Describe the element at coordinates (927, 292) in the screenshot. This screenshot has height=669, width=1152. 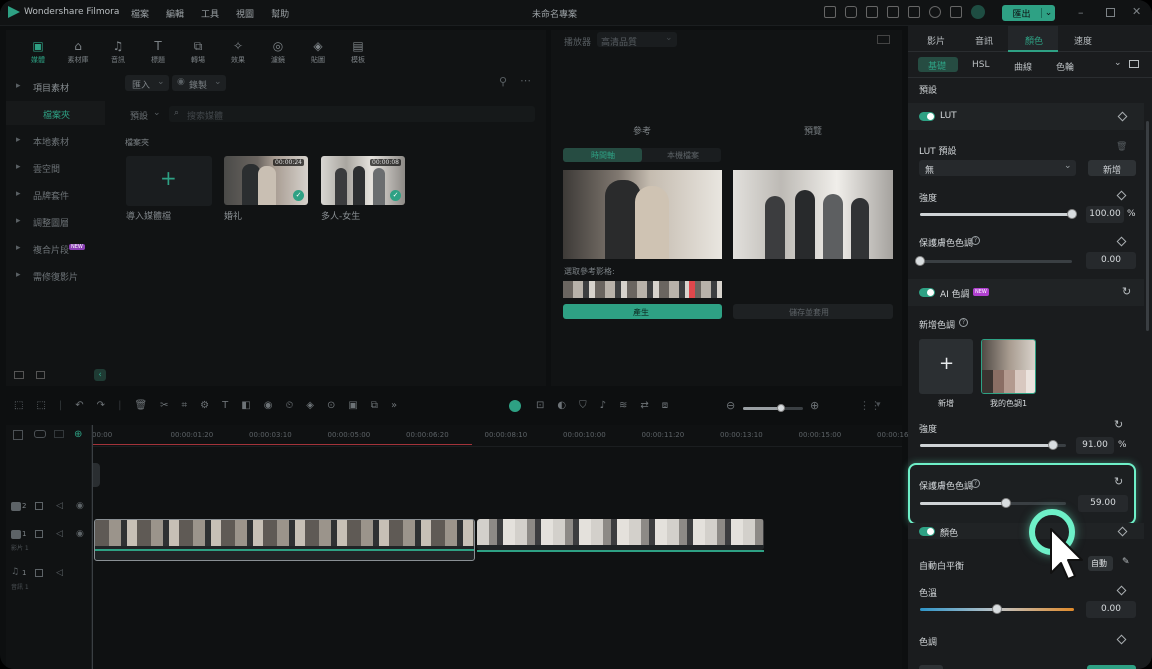
I see `ai-tone-toggle` at that location.